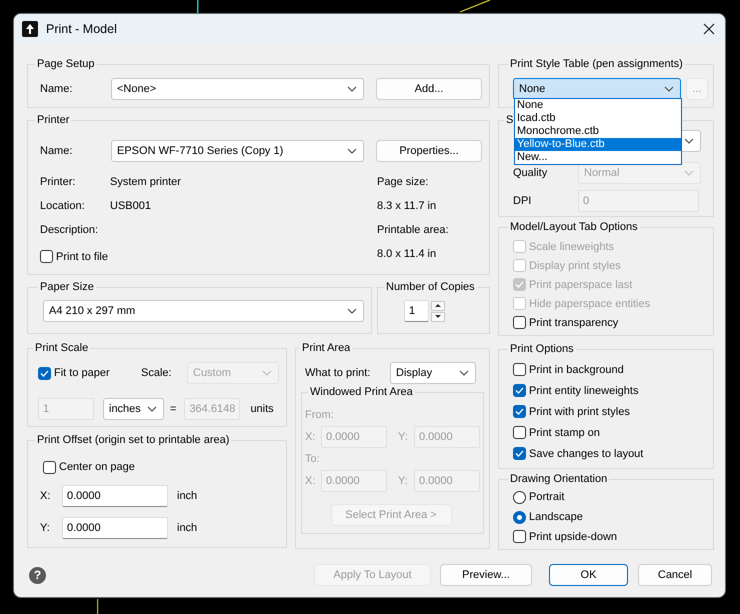  I want to click on checkbox-label: Print in background, so click(576, 370).